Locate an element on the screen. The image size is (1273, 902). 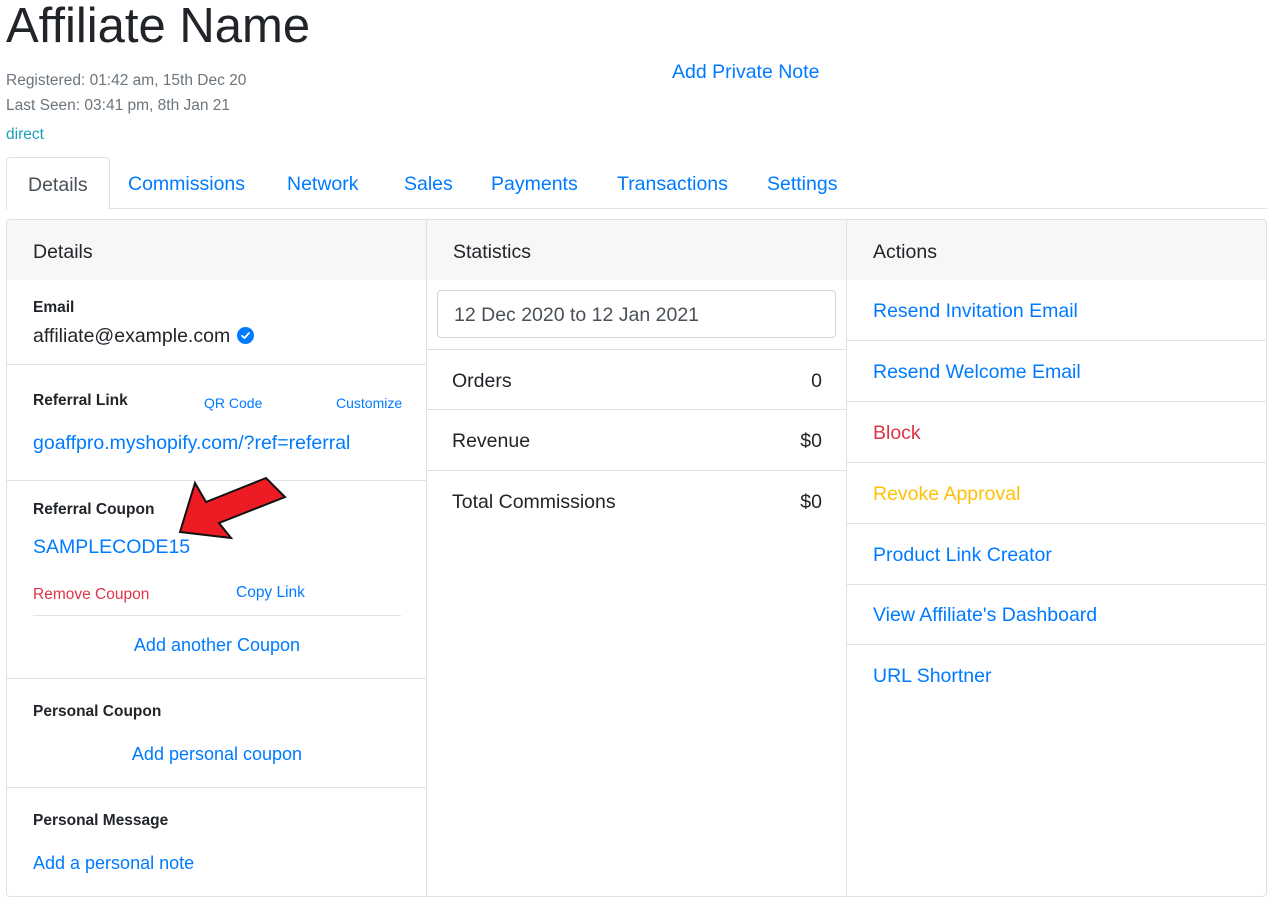
remove-coupon-link: Remove Coupon is located at coordinates (91, 595).